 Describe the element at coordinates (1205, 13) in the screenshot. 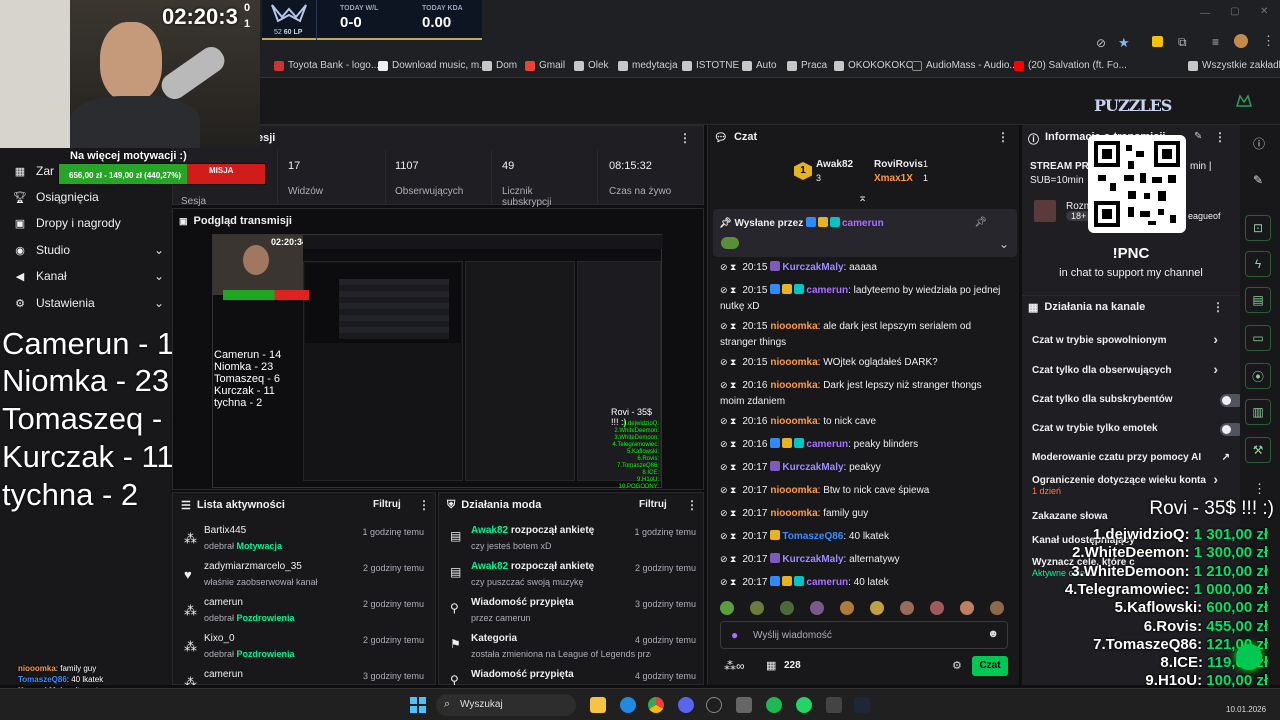

I see `minimize-icon: —` at that location.